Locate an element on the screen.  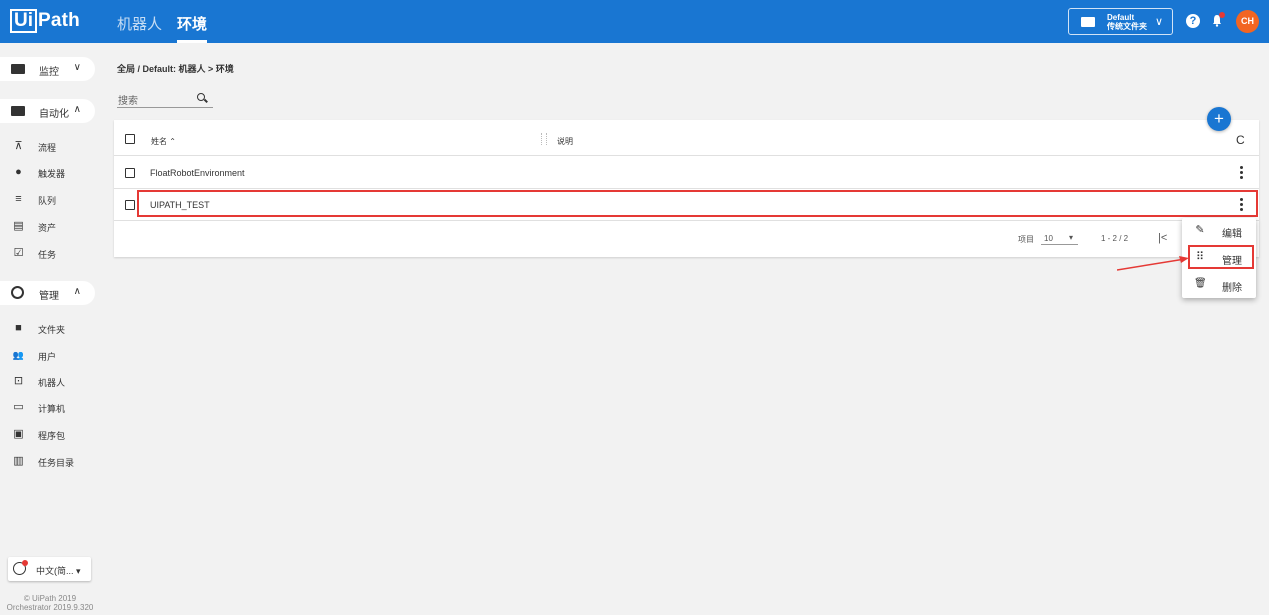
help-icon: ? is located at coordinates (1193, 21).